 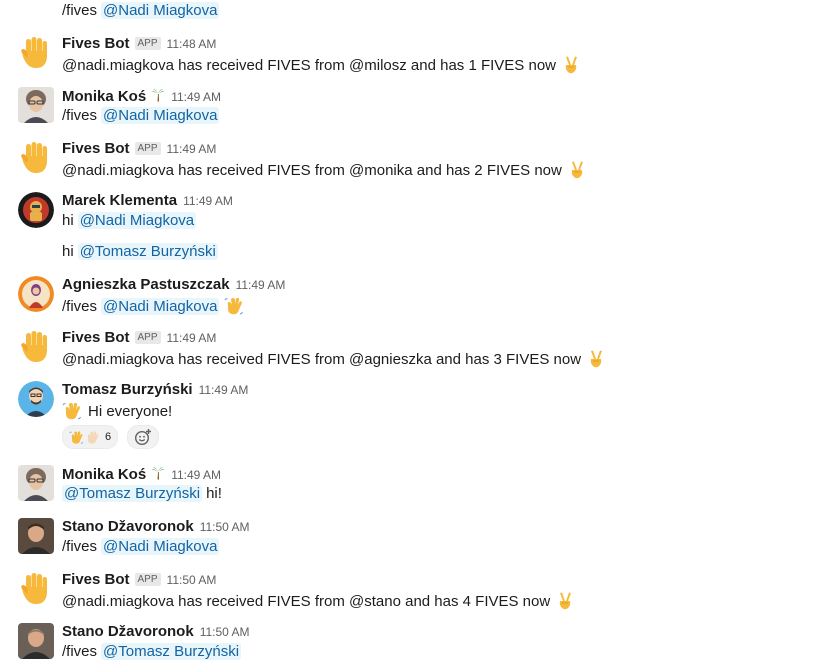 I want to click on message-body: @Tomasz Burzyński hi!, so click(x=142, y=493).